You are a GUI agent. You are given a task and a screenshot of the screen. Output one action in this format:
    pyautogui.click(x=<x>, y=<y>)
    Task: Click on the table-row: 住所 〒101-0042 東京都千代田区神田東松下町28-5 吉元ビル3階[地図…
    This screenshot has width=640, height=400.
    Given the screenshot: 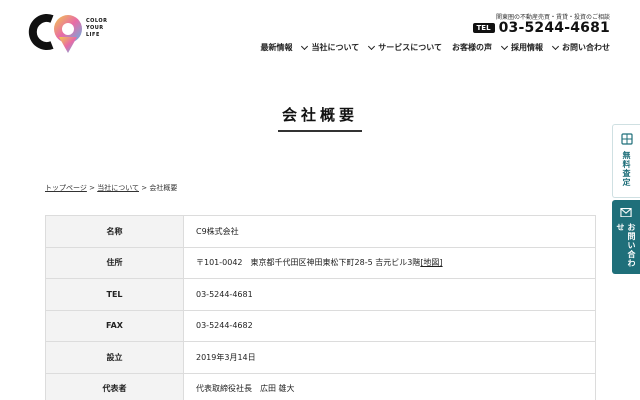 What is the action you would take?
    pyautogui.click(x=320, y=262)
    